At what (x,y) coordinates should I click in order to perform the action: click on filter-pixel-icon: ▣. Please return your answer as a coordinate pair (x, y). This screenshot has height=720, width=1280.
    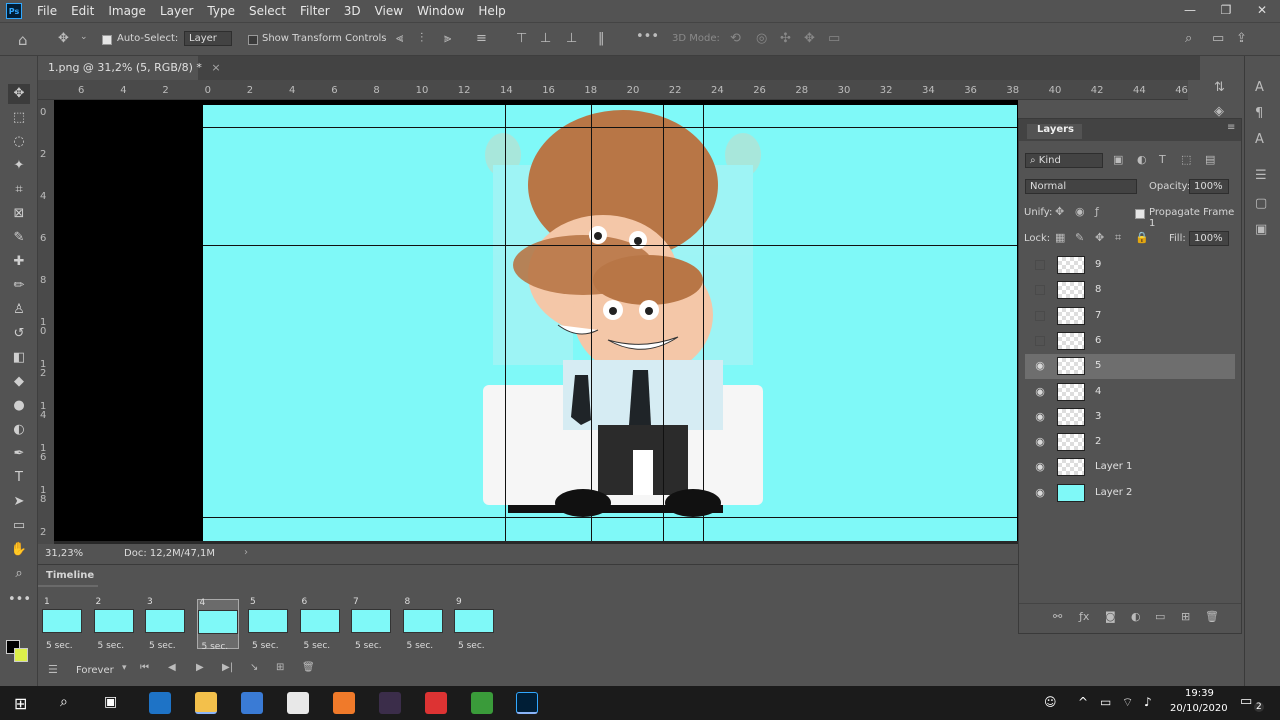
    Looking at the image, I should click on (1118, 159).